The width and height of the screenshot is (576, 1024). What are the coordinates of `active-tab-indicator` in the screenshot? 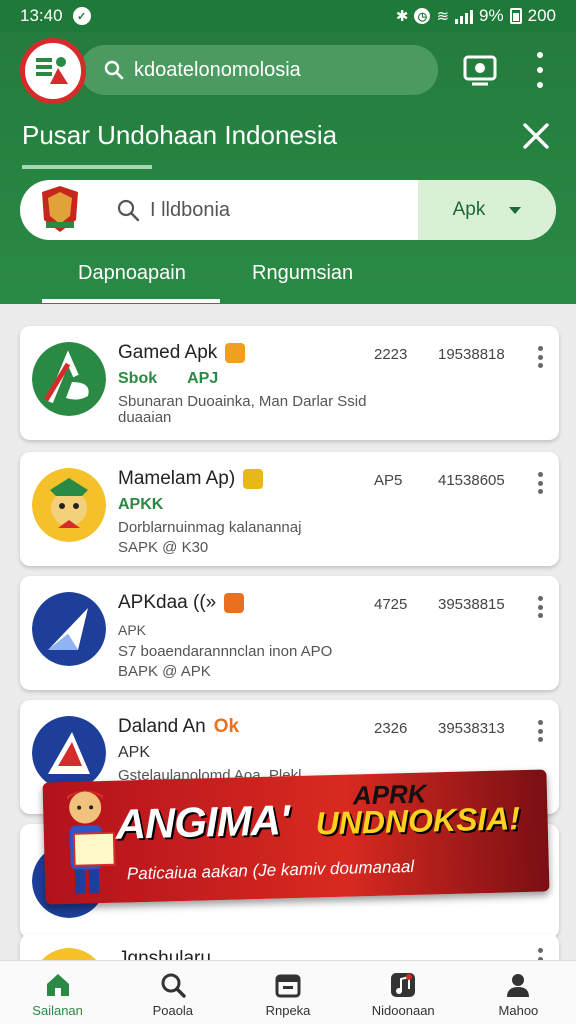 It's located at (131, 301).